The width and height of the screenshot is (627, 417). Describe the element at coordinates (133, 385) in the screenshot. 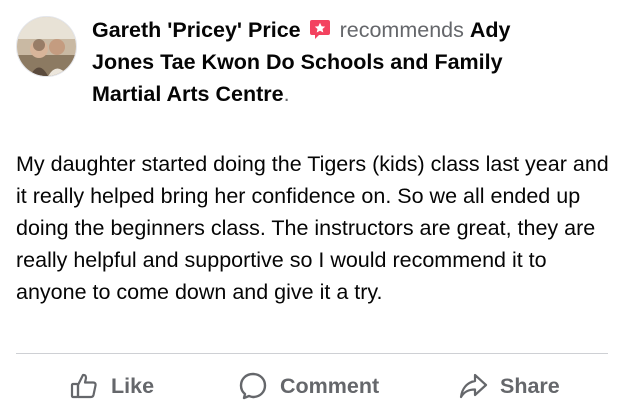

I see `like-label: Like` at that location.